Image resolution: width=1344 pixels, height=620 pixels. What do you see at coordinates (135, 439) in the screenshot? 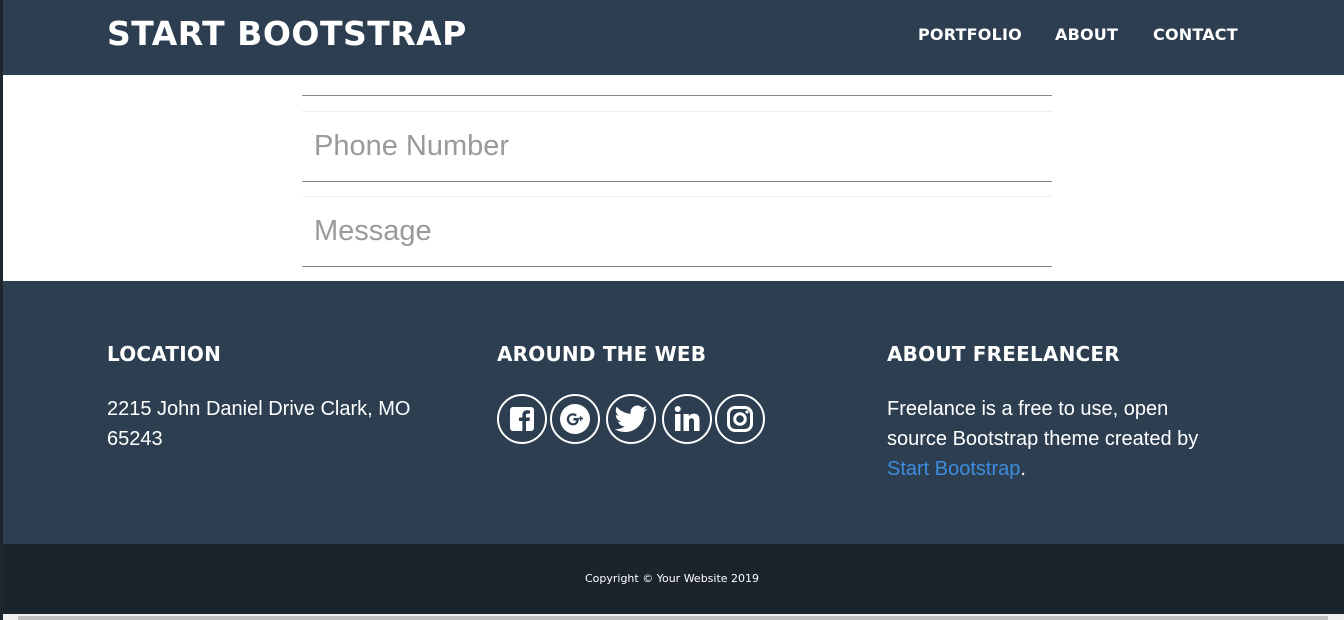
I see `address-line-2: 65243` at bounding box center [135, 439].